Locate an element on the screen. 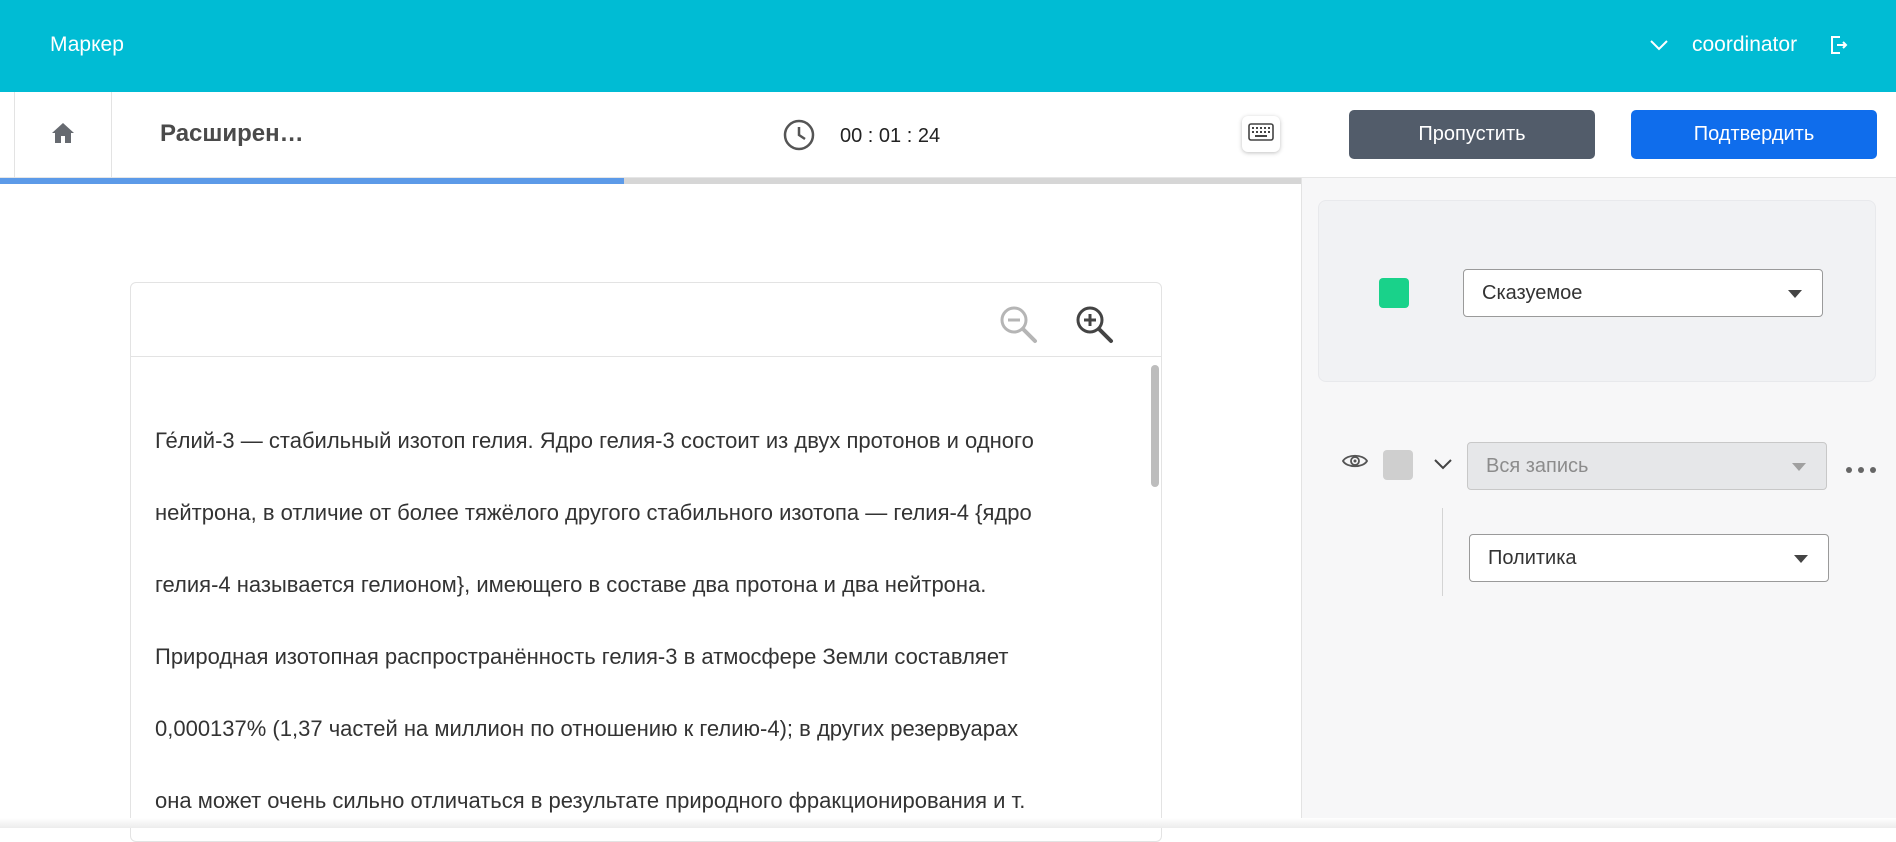 The image size is (1896, 842). zoom-in-icon is located at coordinates (1094, 324).